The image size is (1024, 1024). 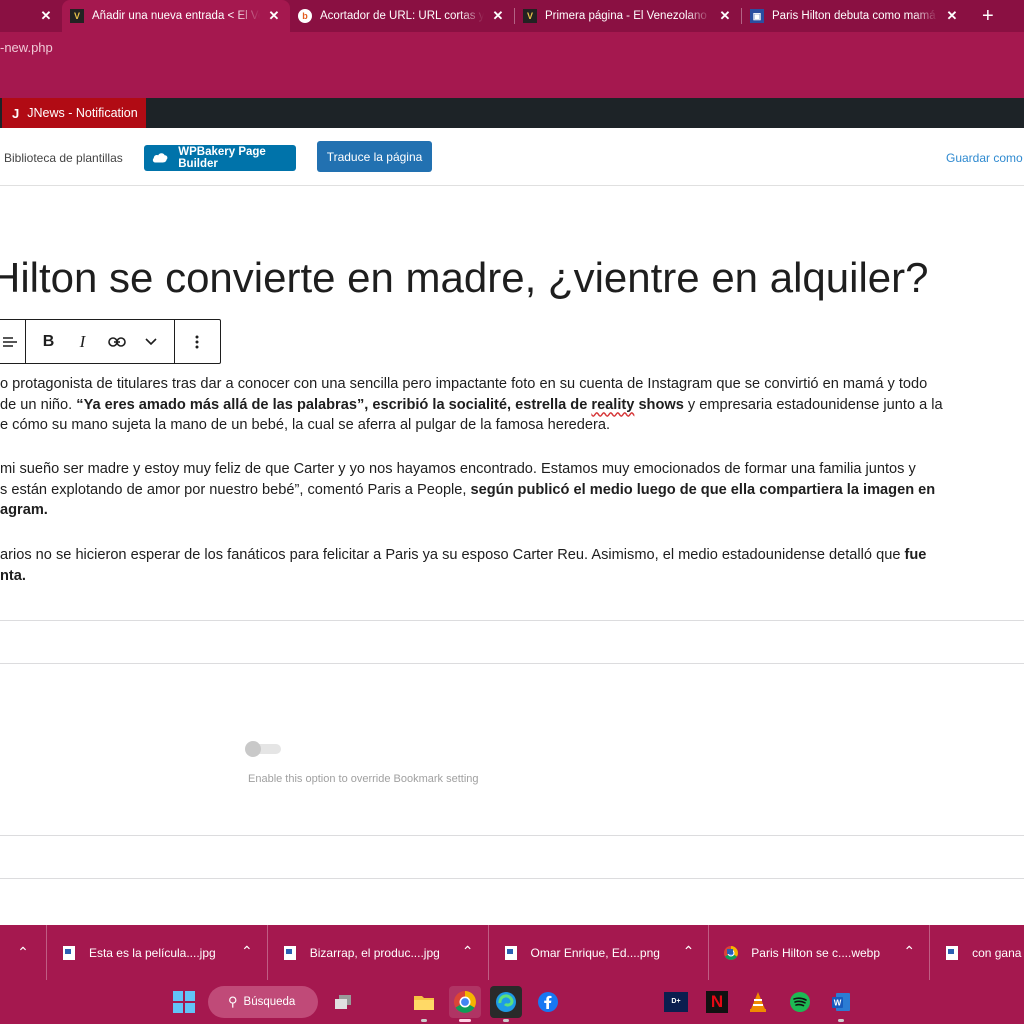 I want to click on jnews-logo-icon: J, so click(x=16, y=113).